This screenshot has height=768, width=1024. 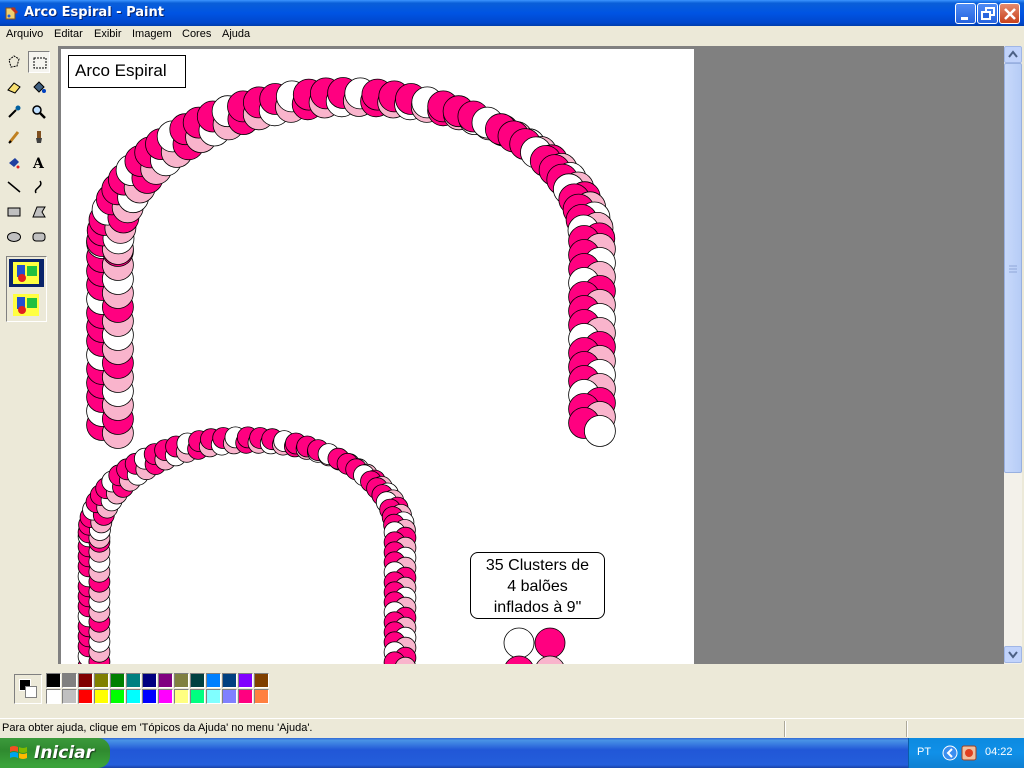 I want to click on polygon-tool, so click(x=39, y=212).